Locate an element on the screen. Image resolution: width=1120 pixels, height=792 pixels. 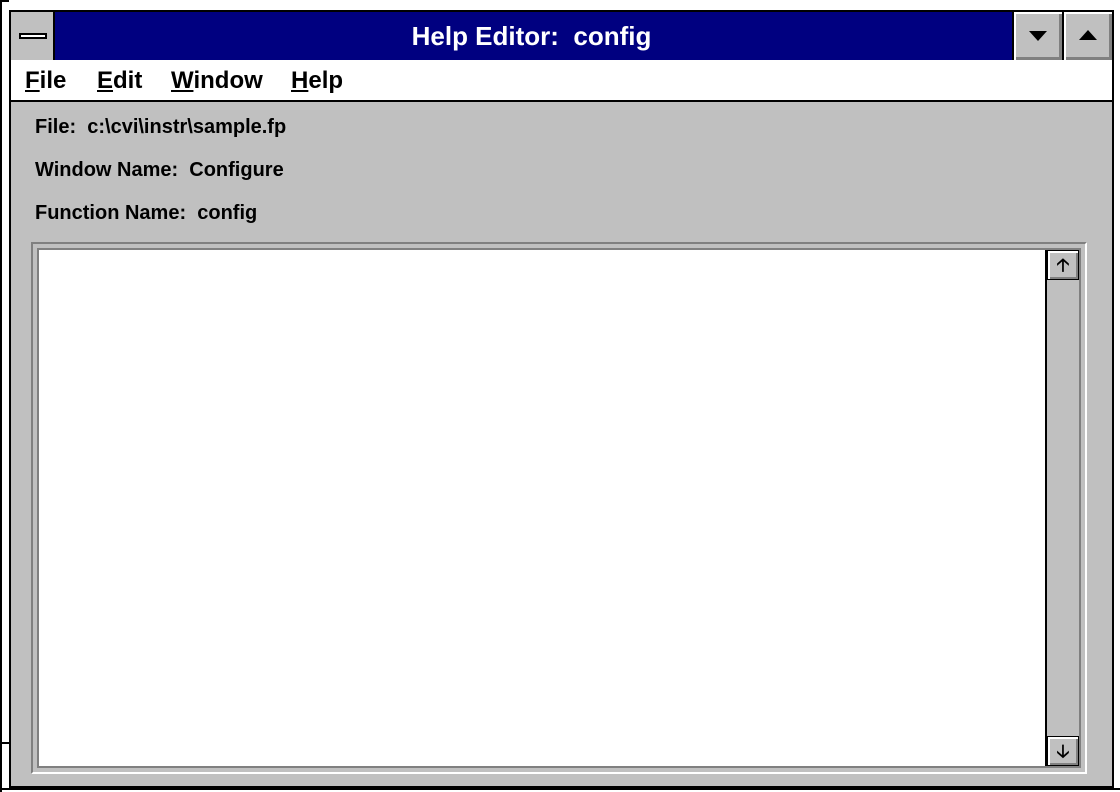
menu-help-label: elp is located at coordinates (326, 80).